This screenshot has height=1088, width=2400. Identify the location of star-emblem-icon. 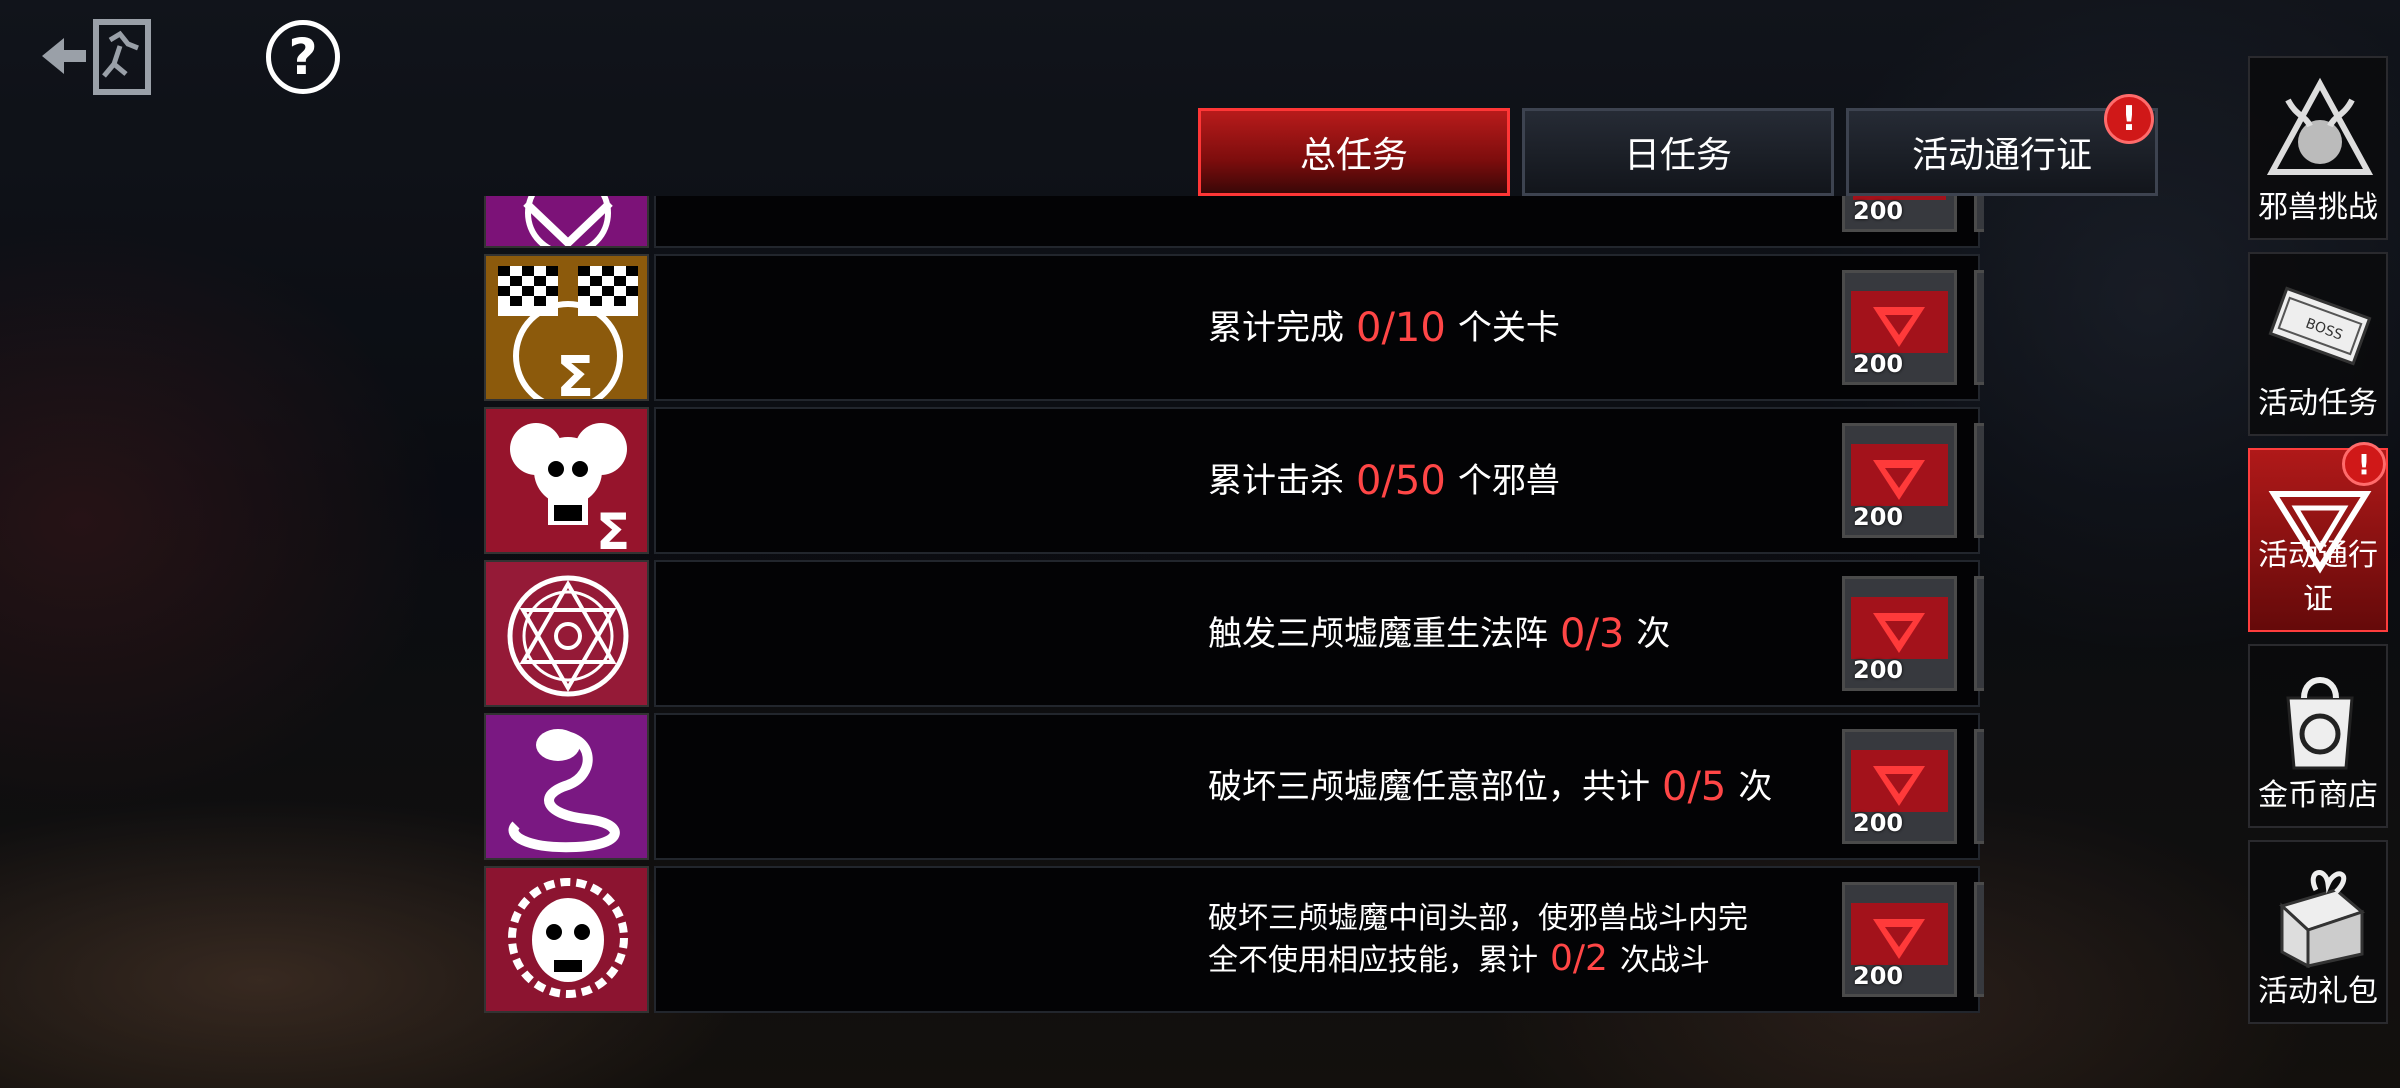
(568, 221).